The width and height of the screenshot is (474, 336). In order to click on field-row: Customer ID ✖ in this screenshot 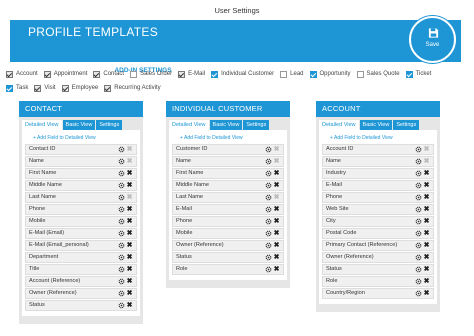, I will do `click(228, 149)`.